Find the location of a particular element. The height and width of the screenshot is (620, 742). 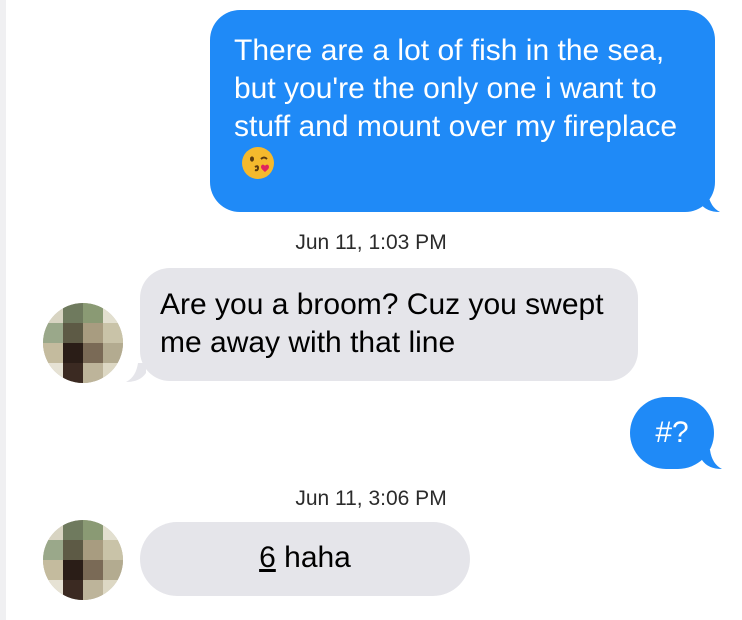

received-message-text: 6 haha is located at coordinates (305, 557).